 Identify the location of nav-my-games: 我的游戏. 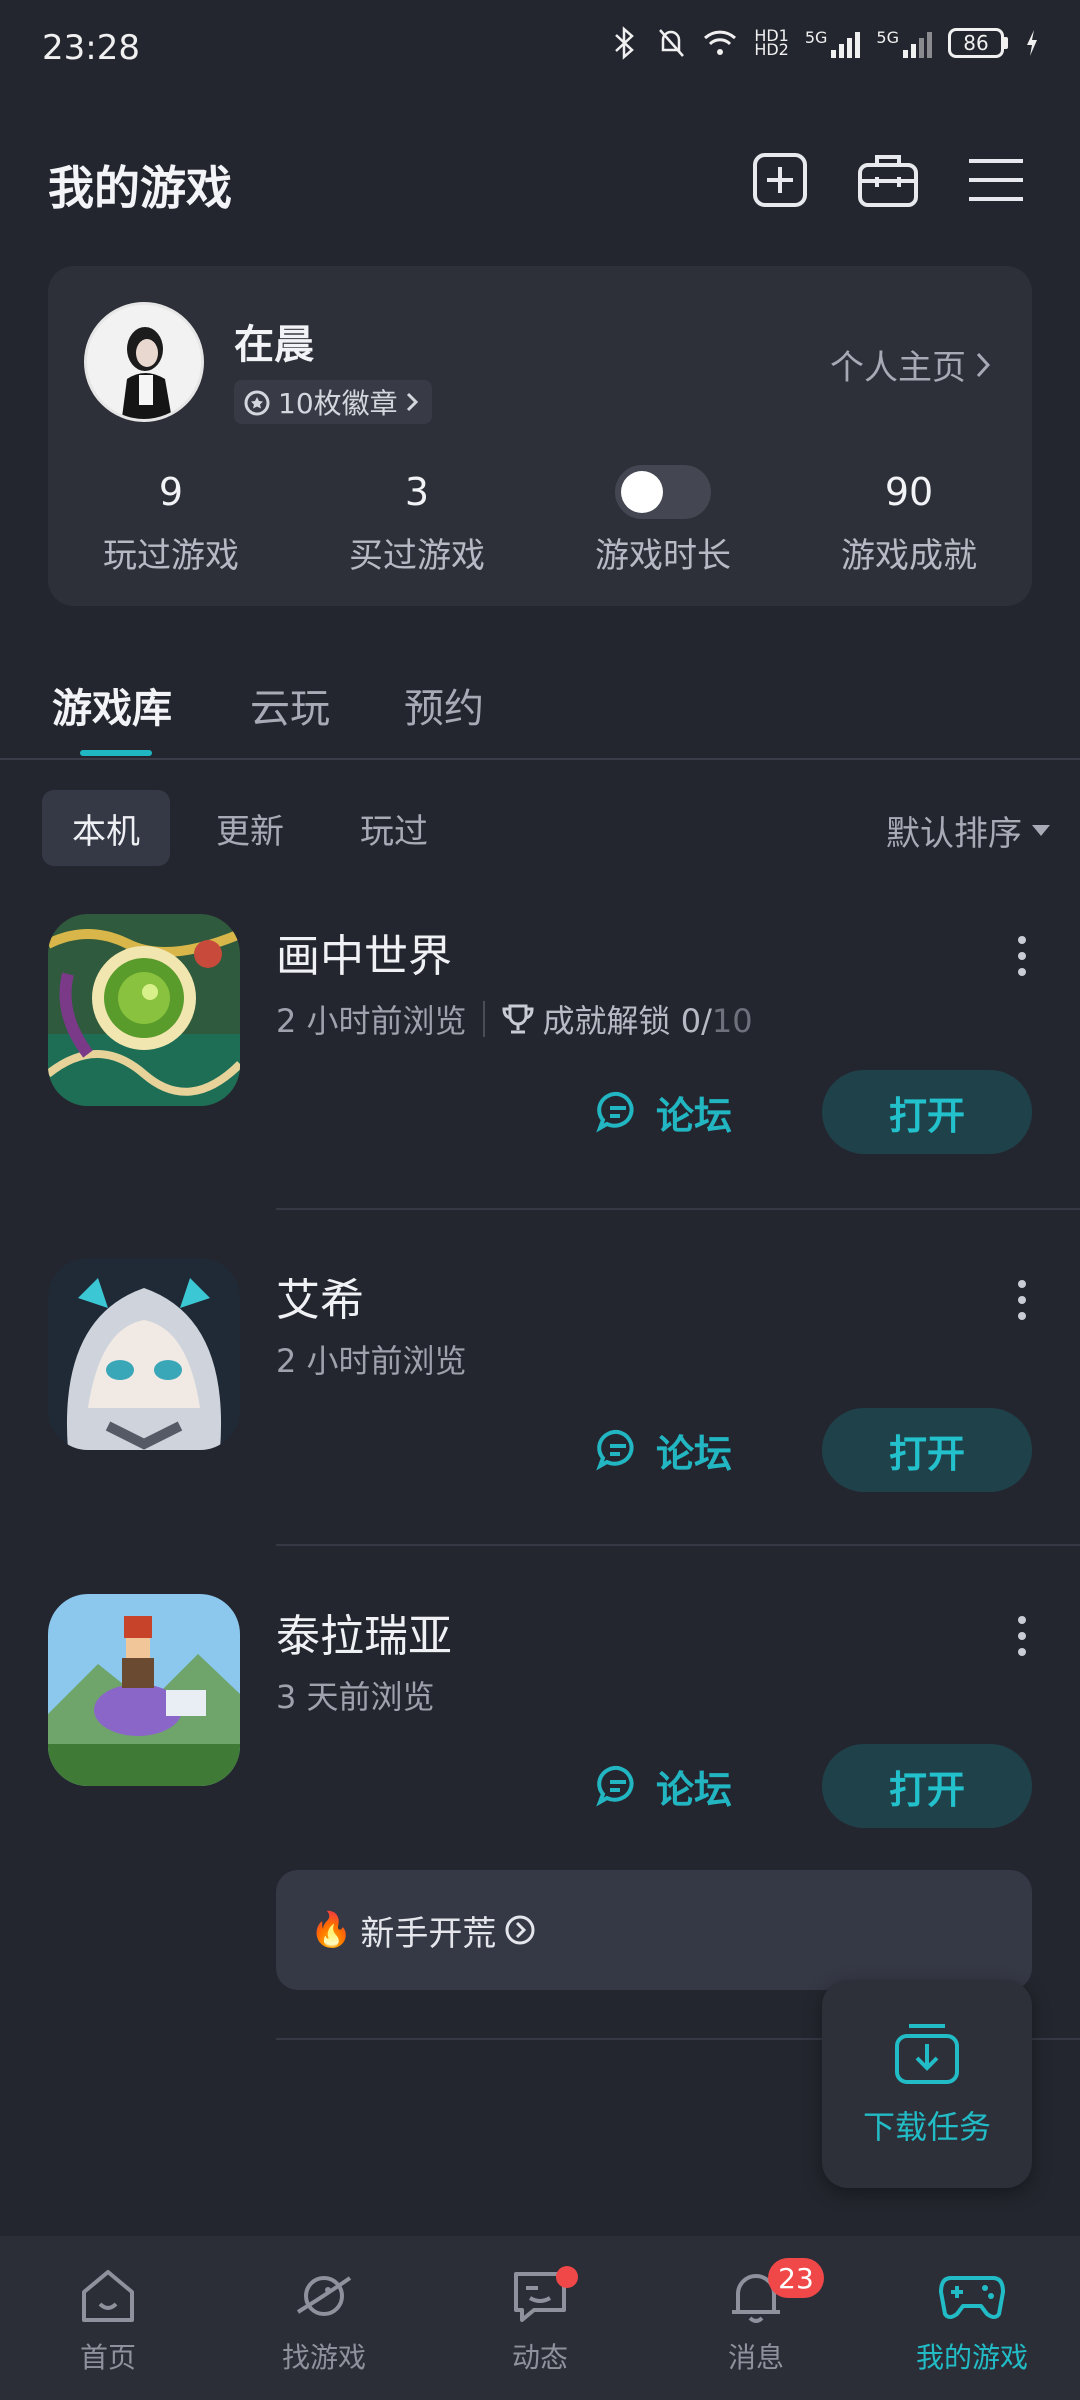
(972, 2318).